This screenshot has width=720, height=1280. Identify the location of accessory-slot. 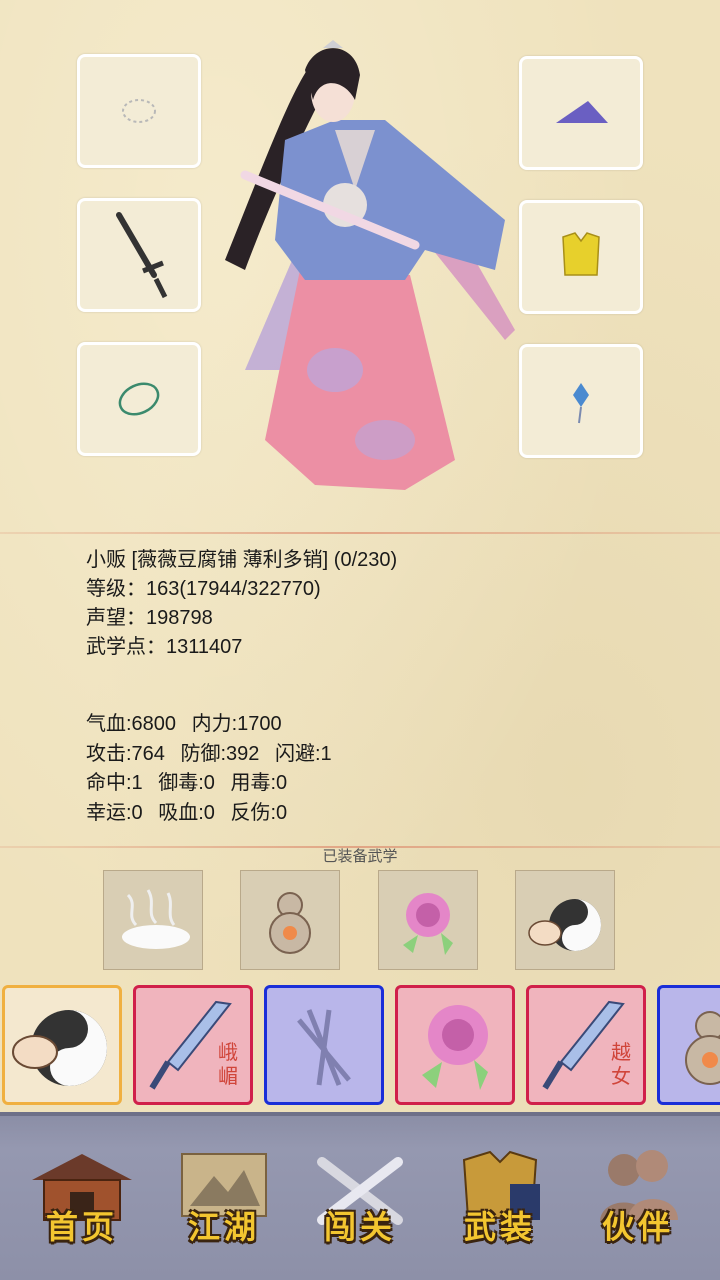
(581, 401).